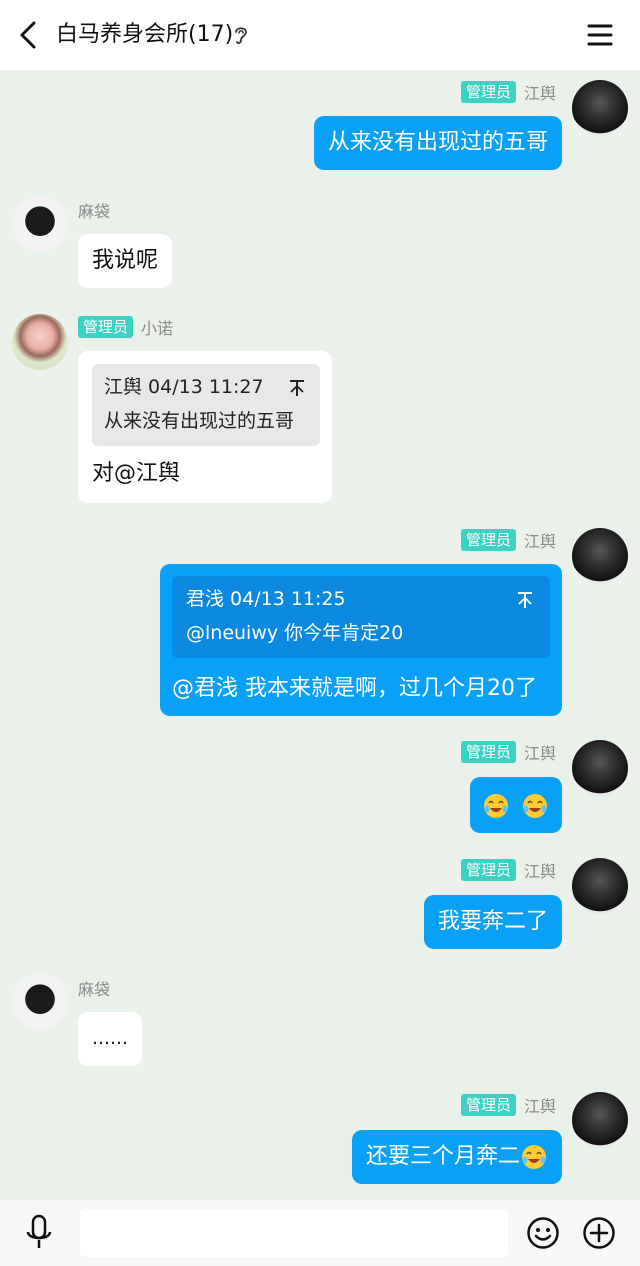 The width and height of the screenshot is (640, 1266). Describe the element at coordinates (600, 35) in the screenshot. I see `menu-icon` at that location.